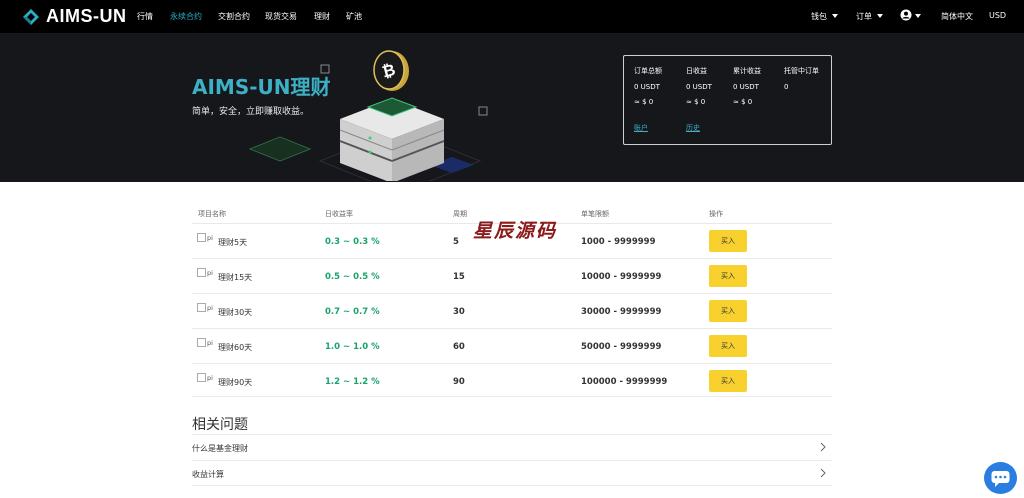 Image resolution: width=1024 pixels, height=498 pixels. I want to click on period: 60, so click(459, 347).